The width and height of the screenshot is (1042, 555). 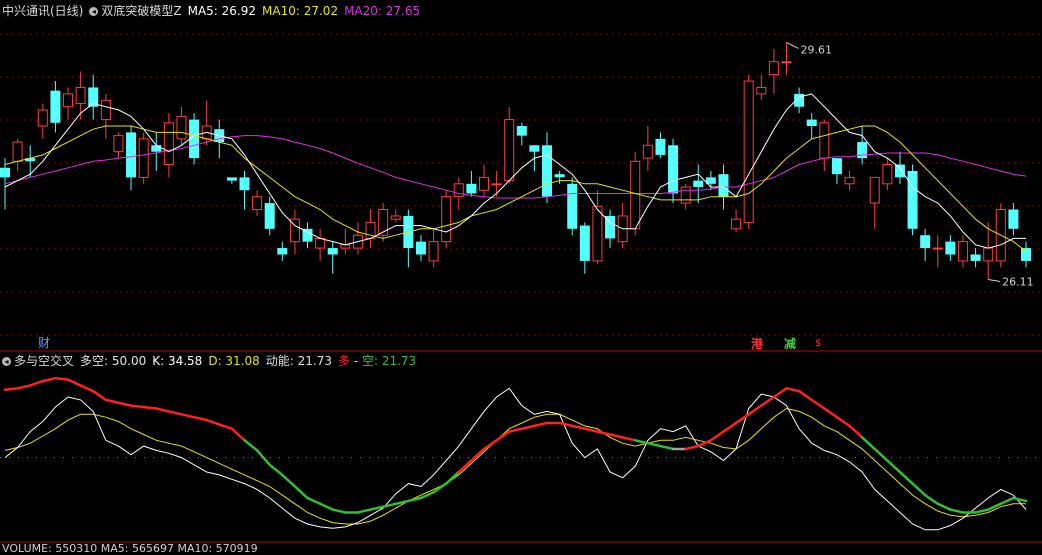 I want to click on marker-dollar: $, so click(x=818, y=343).